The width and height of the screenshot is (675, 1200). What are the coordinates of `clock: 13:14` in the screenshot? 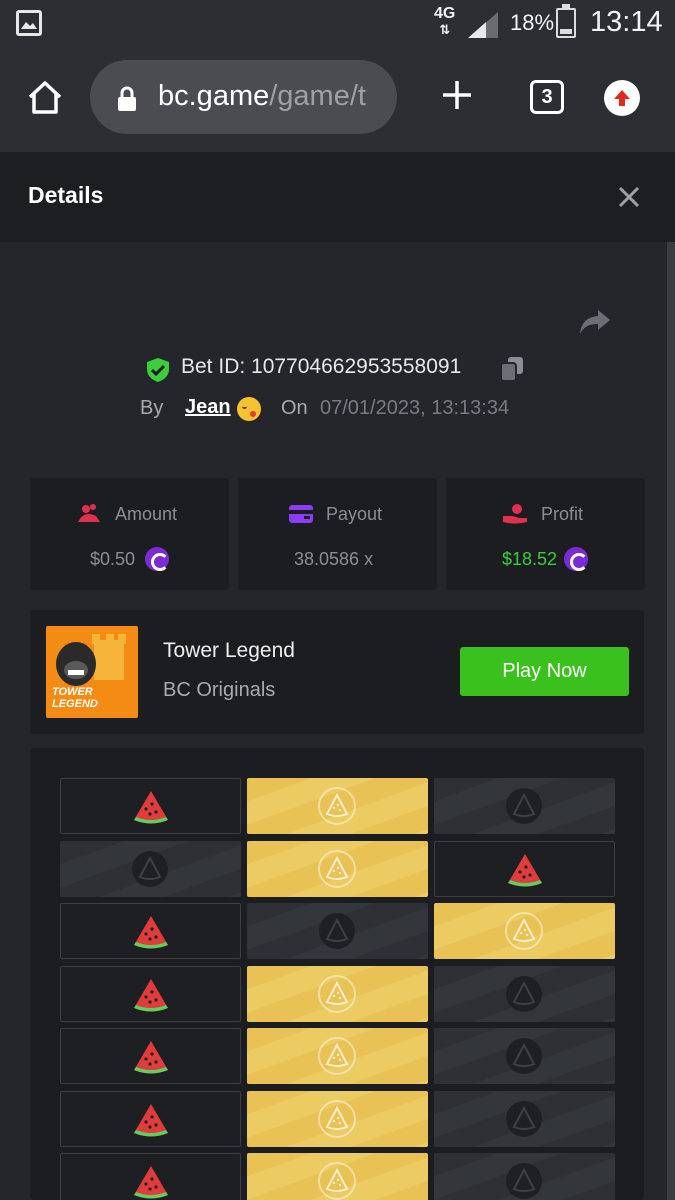 It's located at (626, 22).